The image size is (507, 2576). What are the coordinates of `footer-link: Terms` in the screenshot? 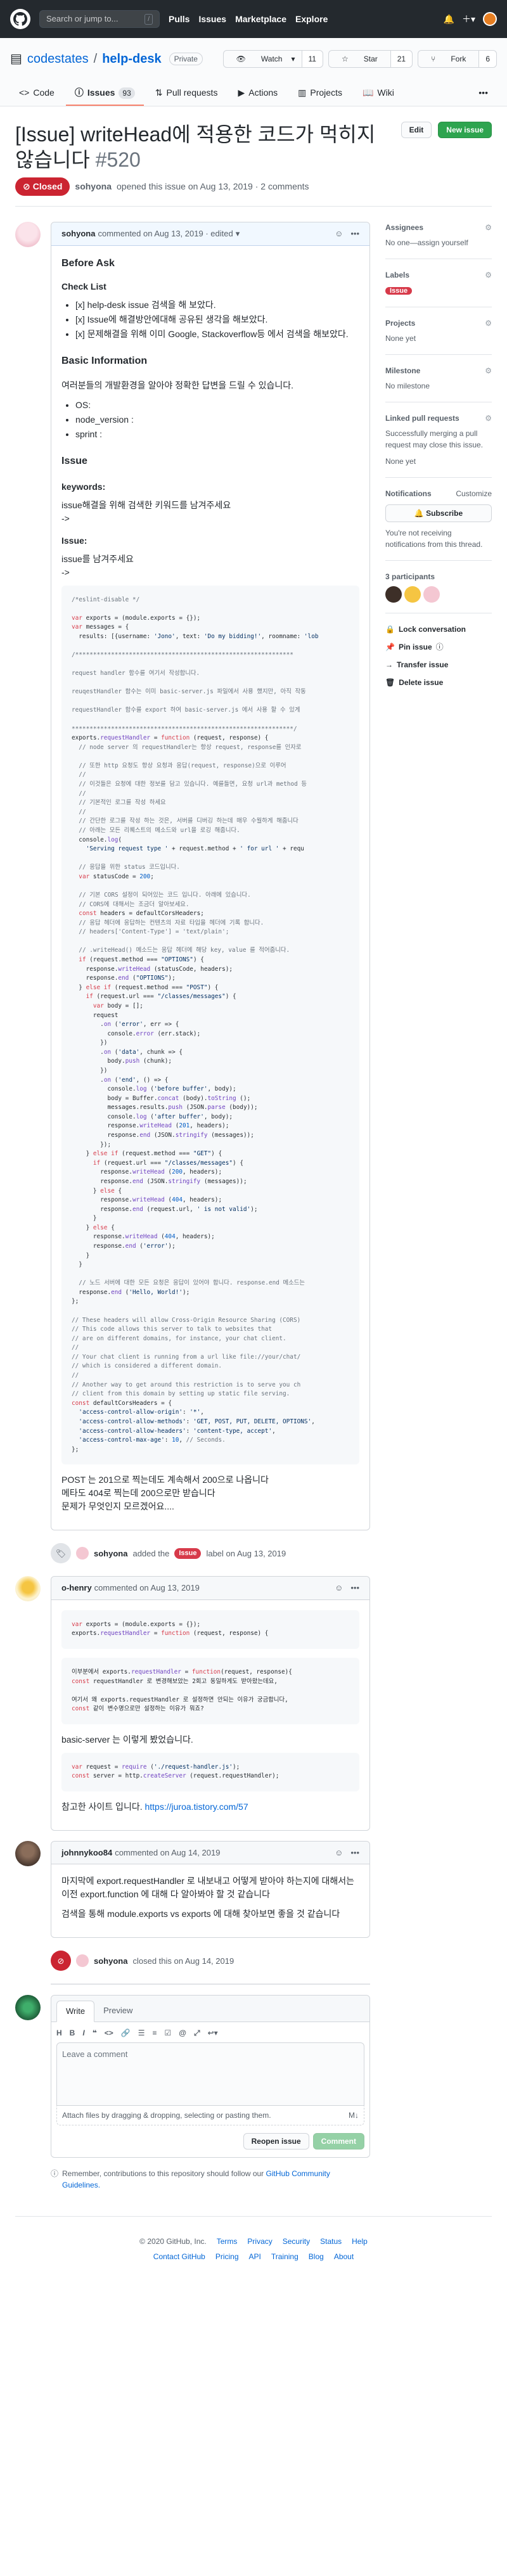 It's located at (228, 2241).